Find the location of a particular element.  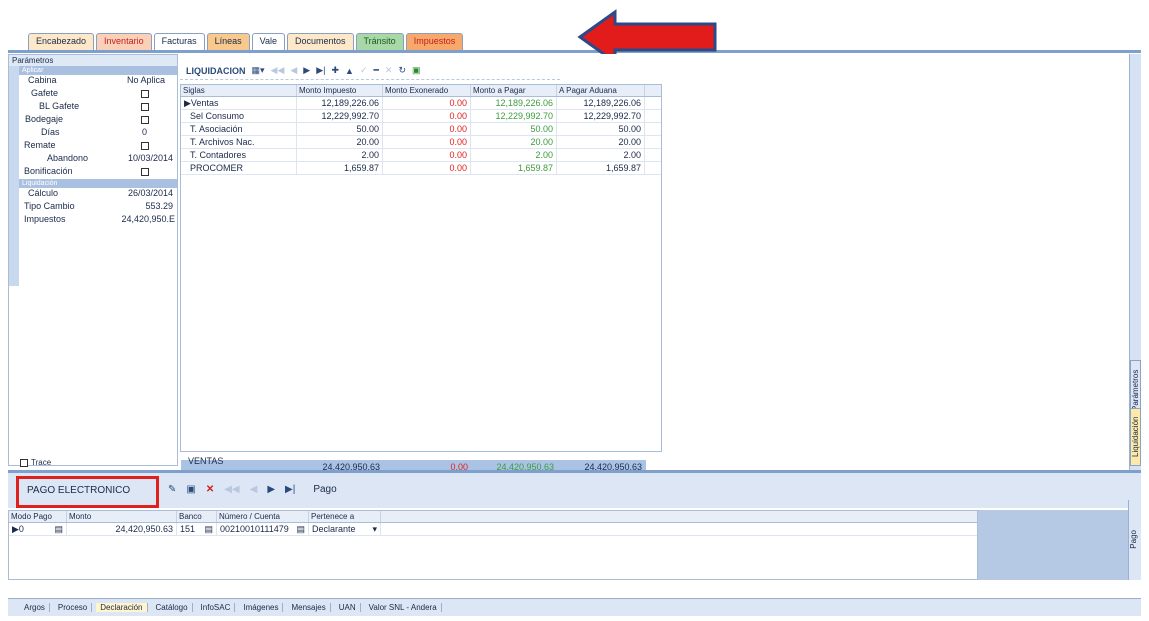

tab-lineas: Líneas is located at coordinates (228, 41).